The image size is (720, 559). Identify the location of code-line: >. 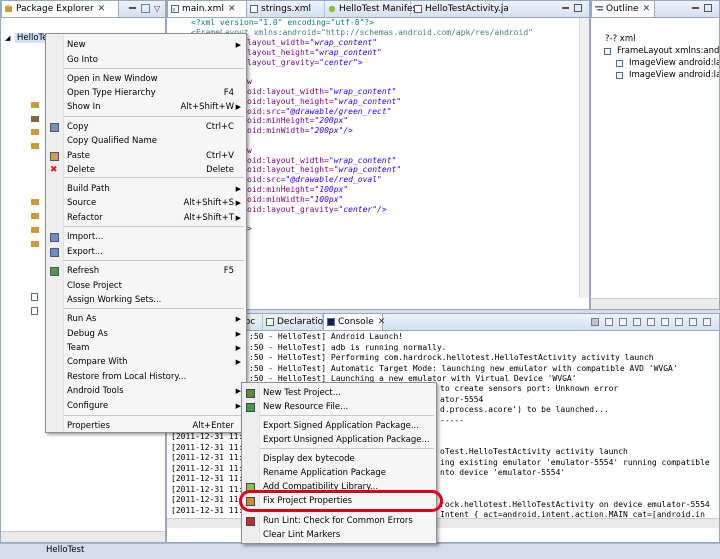
(249, 229).